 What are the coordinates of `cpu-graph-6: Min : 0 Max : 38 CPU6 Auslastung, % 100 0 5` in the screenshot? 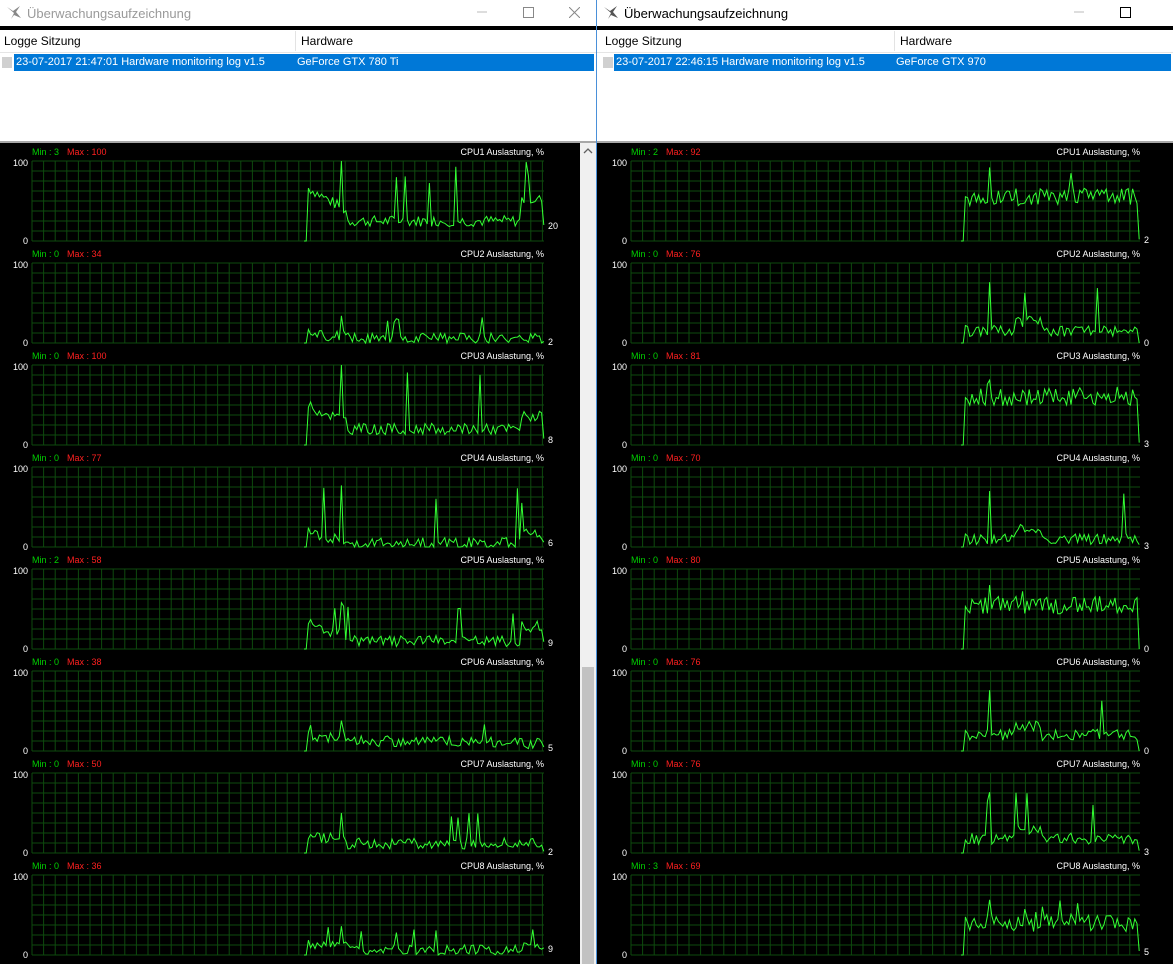 It's located at (292, 704).